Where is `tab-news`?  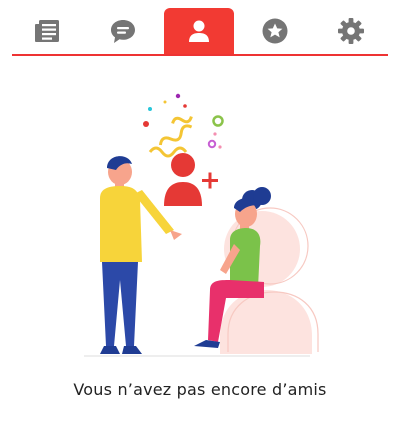
tab-news is located at coordinates (47, 31).